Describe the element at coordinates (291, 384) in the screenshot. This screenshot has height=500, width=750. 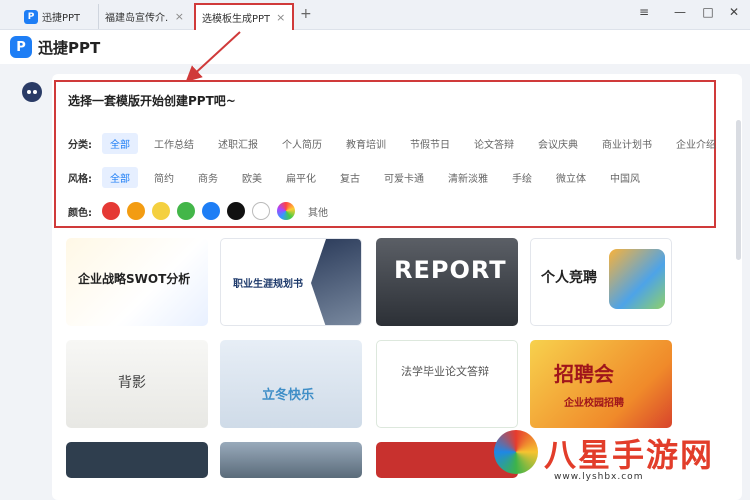
I see `template-card: 立冬快乐` at that location.